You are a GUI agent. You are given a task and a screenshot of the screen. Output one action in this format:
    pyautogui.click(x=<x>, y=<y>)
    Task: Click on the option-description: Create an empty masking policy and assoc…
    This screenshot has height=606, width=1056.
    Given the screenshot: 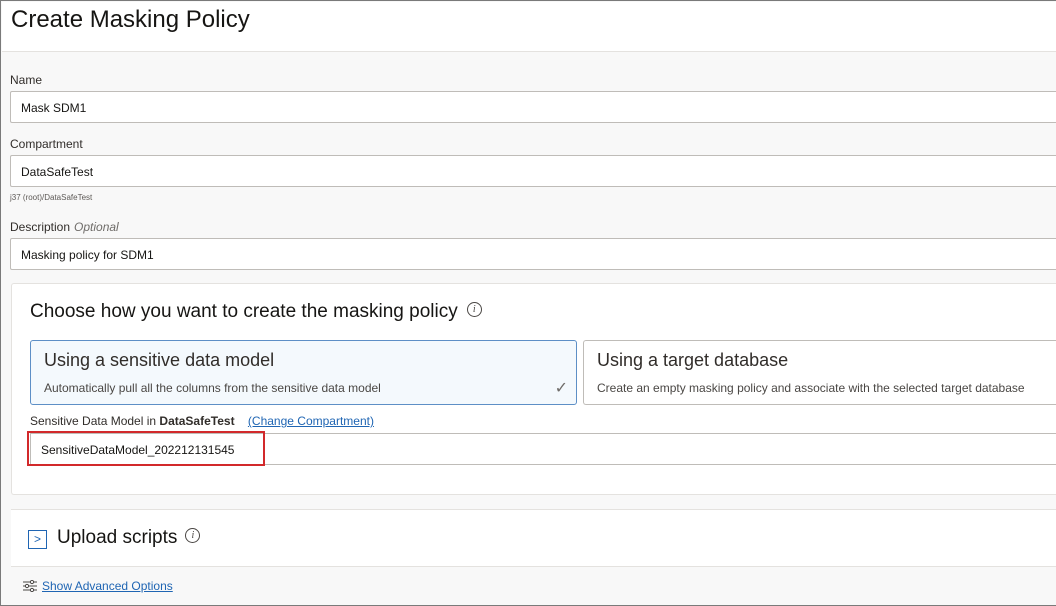 What is the action you would take?
    pyautogui.click(x=811, y=388)
    